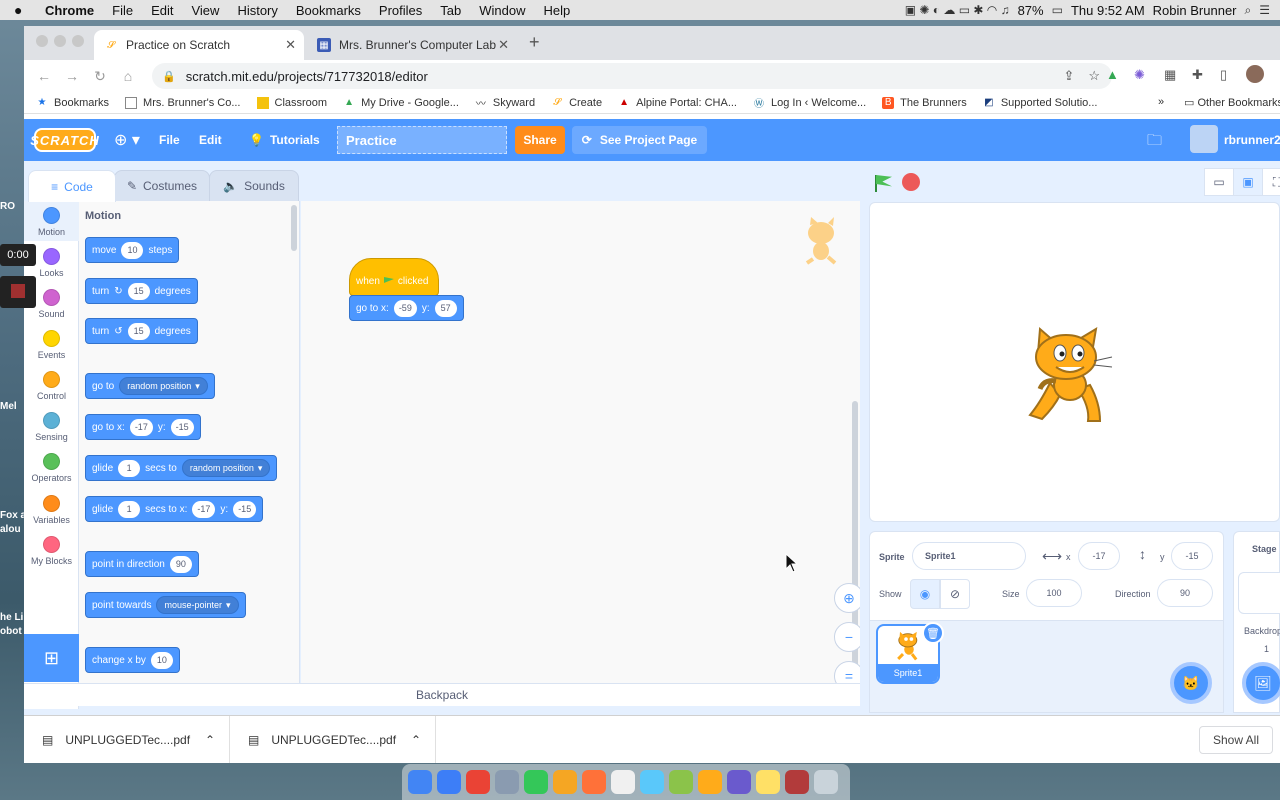 The width and height of the screenshot is (1280, 800). Describe the element at coordinates (42, 41) in the screenshot. I see `close-window-button` at that location.